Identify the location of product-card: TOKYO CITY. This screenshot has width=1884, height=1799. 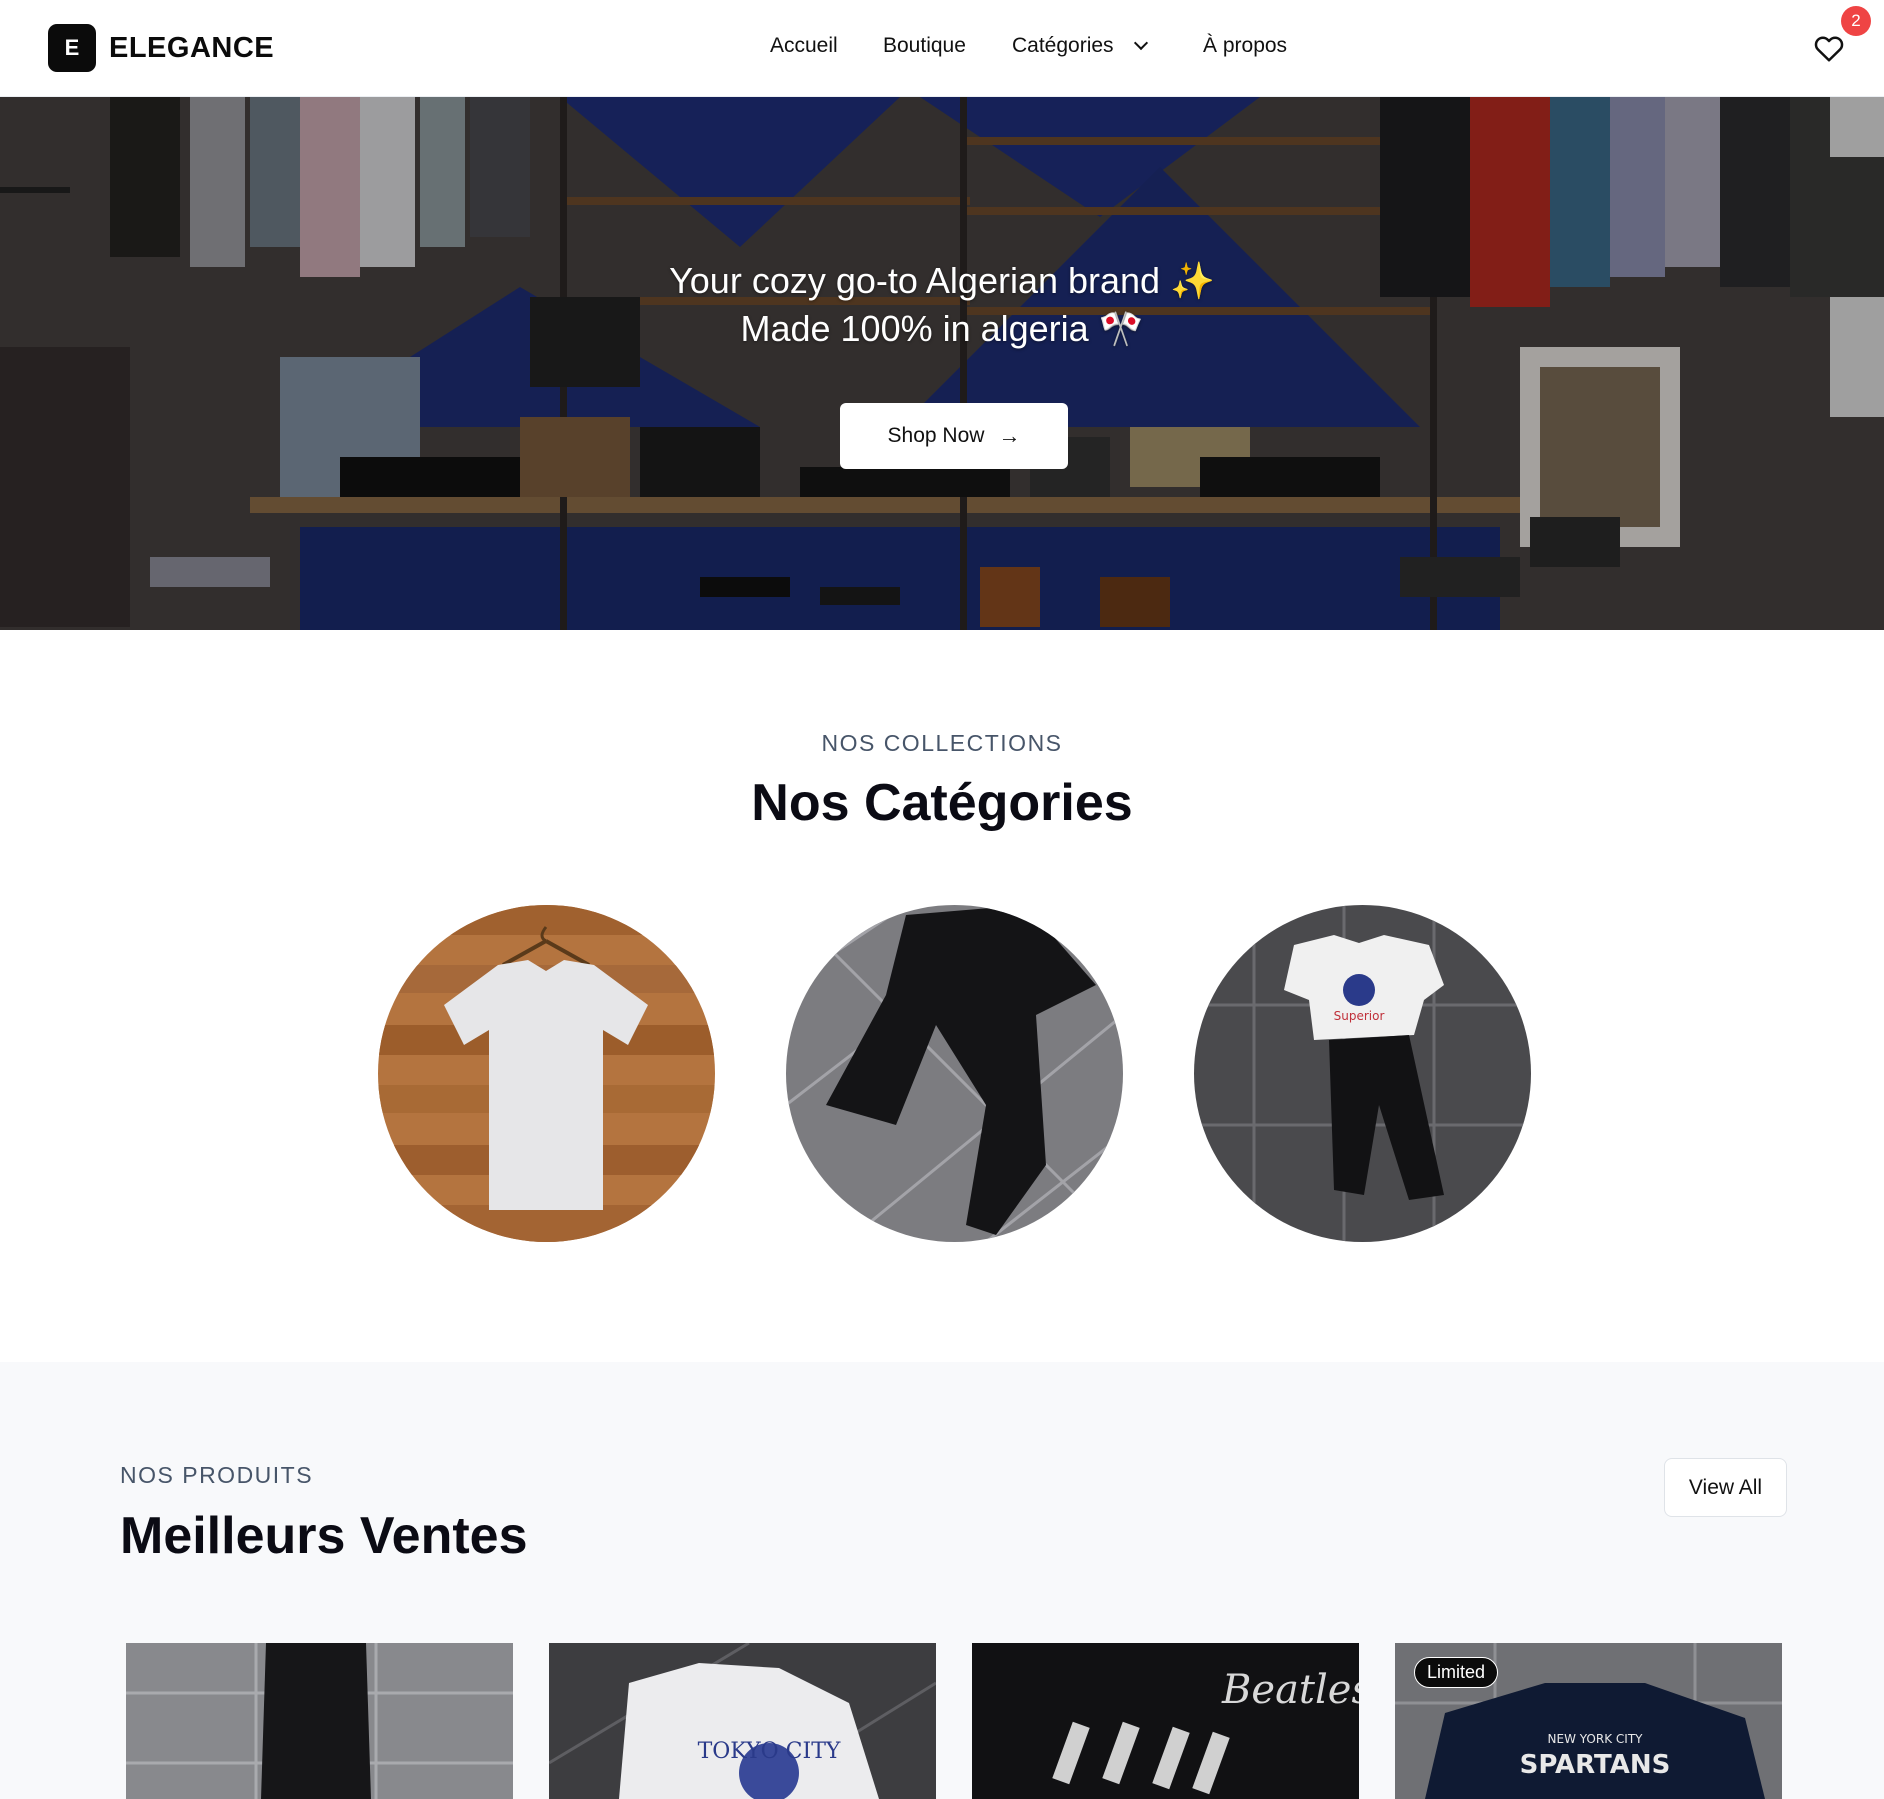
(742, 1721).